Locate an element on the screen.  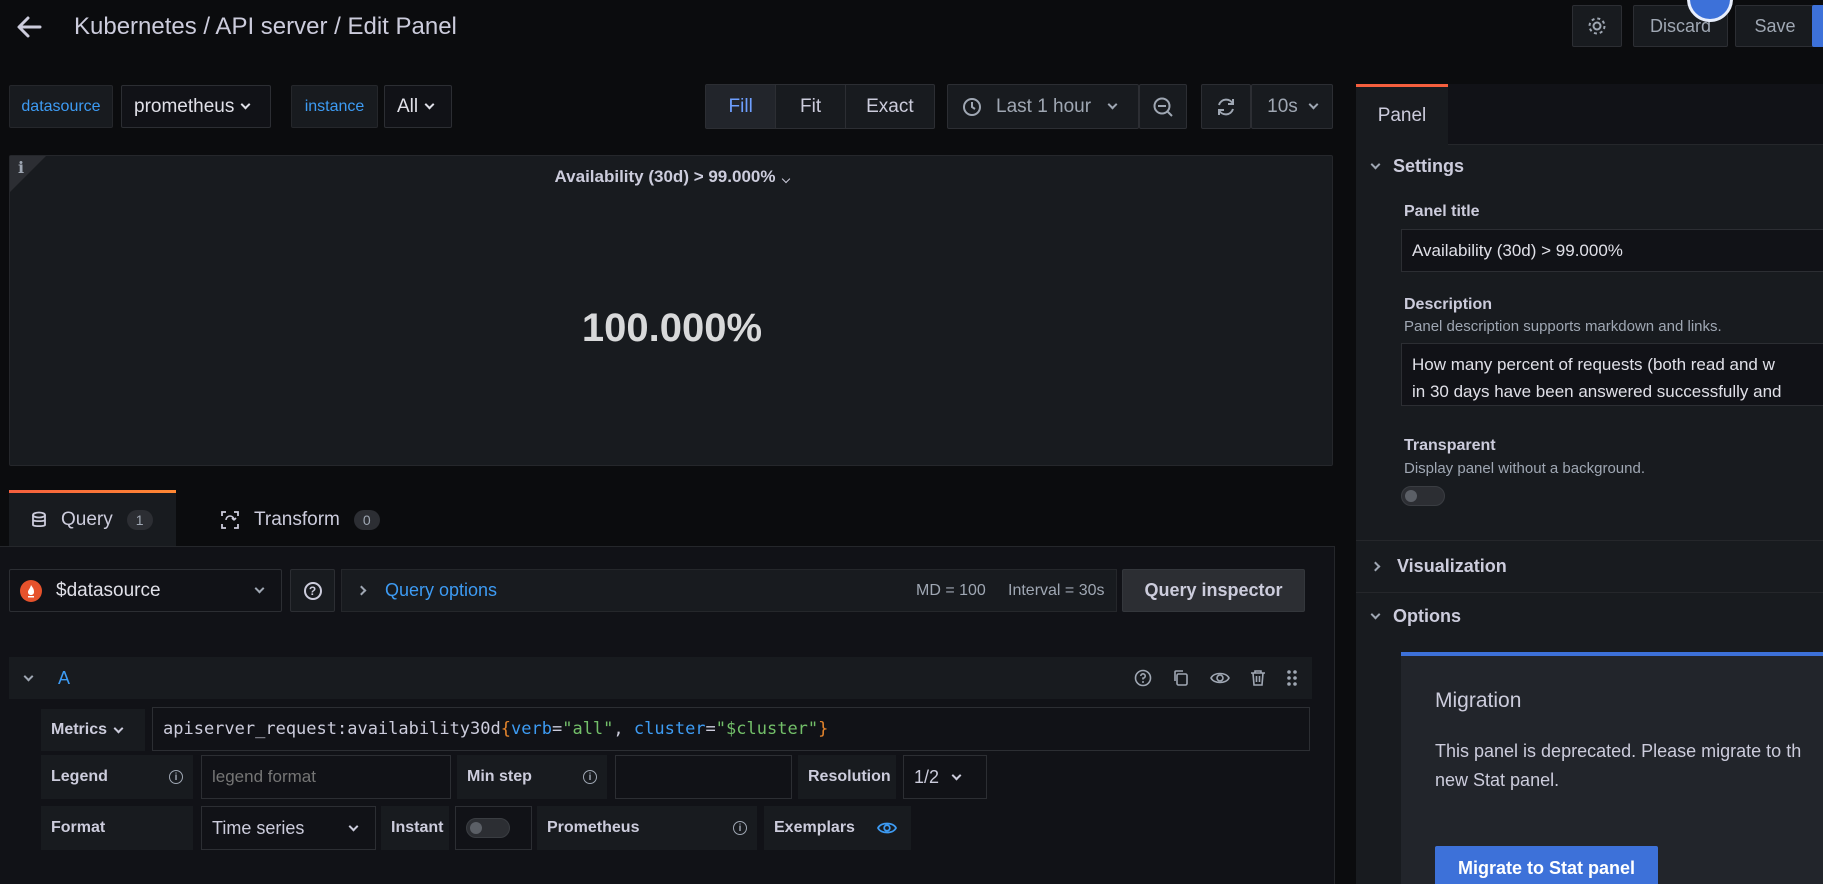
drag-handle-icon is located at coordinates (1292, 678).